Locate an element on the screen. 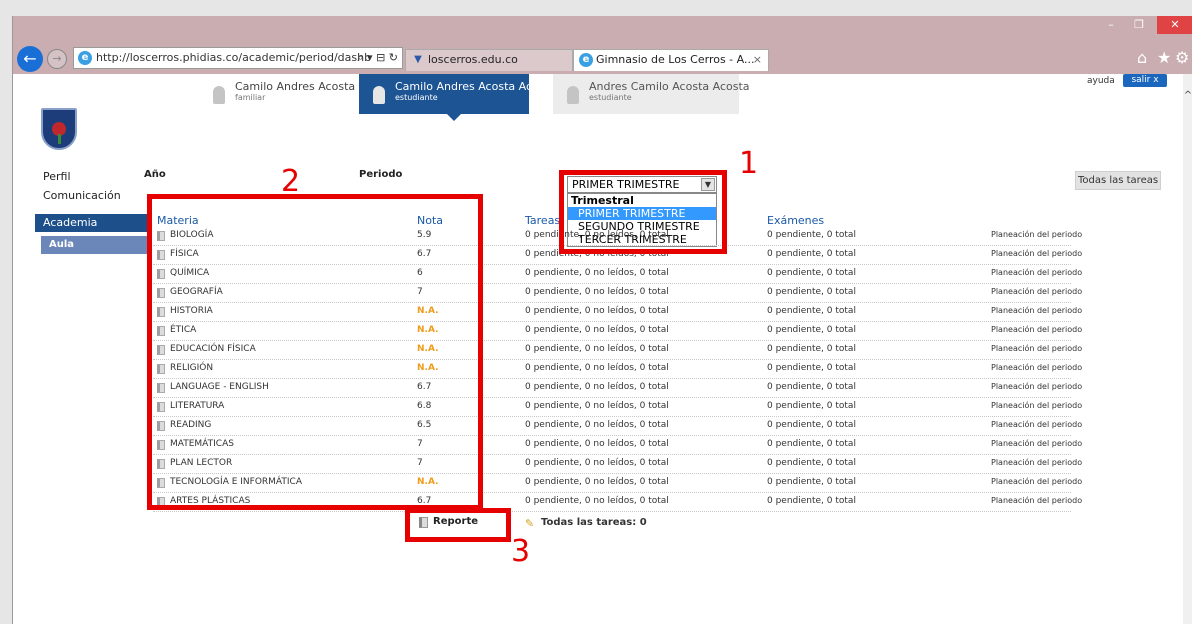 The width and height of the screenshot is (1192, 624). column-header-tasks: Tareas is located at coordinates (543, 220).